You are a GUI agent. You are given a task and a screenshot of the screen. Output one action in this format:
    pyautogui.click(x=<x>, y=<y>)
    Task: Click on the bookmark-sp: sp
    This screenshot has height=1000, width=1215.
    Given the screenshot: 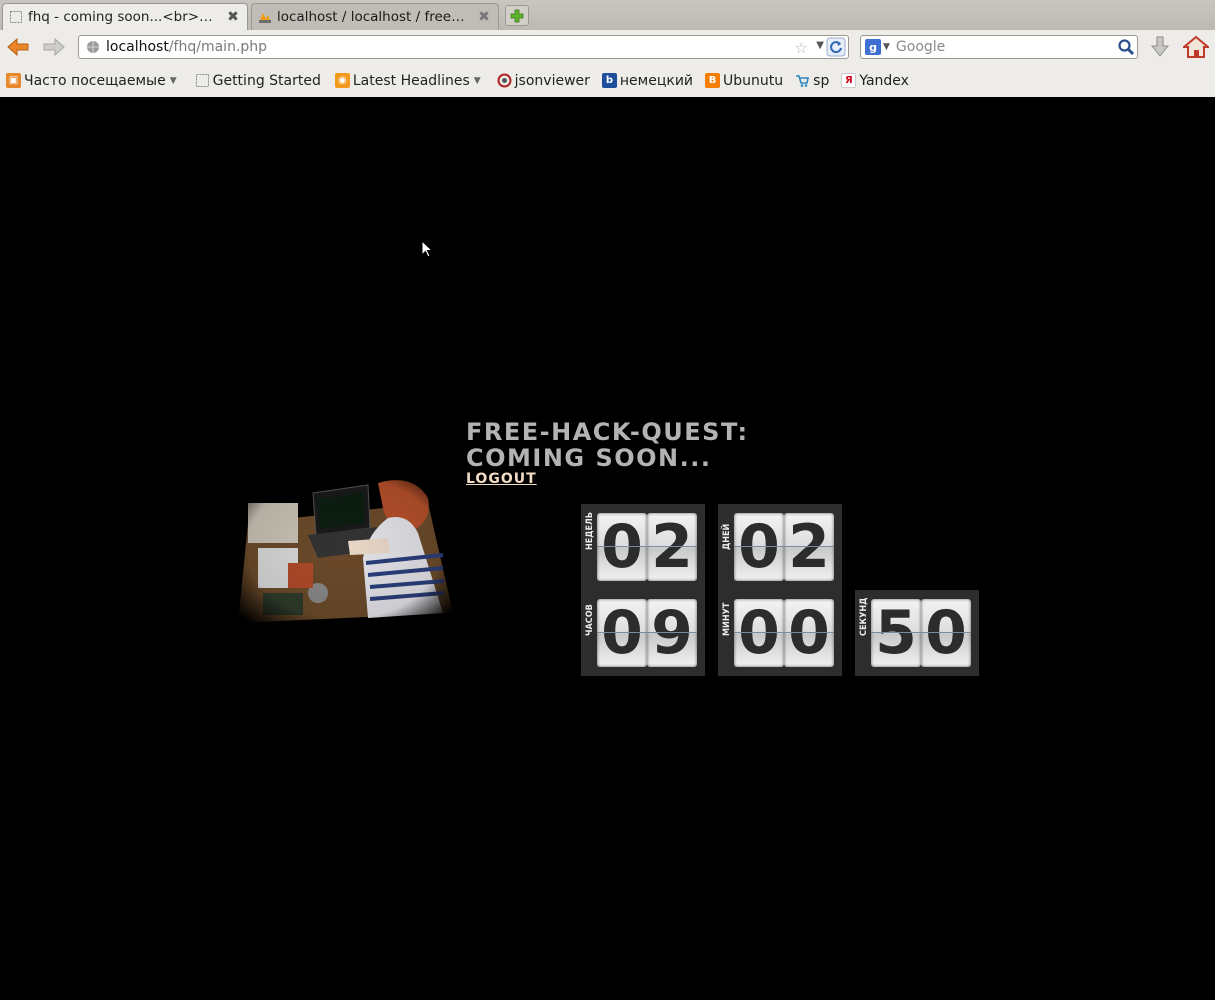 What is the action you would take?
    pyautogui.click(x=812, y=81)
    